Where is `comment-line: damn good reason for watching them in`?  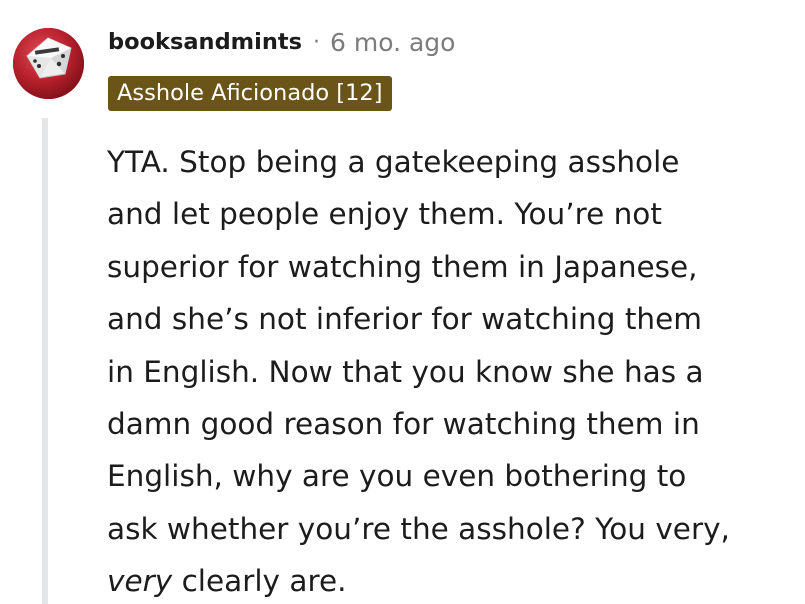
comment-line: damn good reason for watching them in is located at coordinates (403, 424).